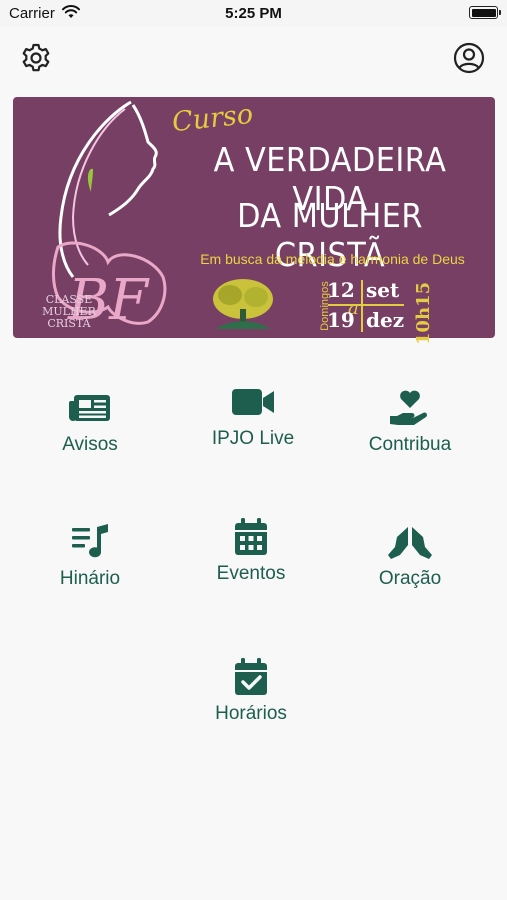 The image size is (507, 900). I want to click on banner-time: 10h15, so click(424, 313).